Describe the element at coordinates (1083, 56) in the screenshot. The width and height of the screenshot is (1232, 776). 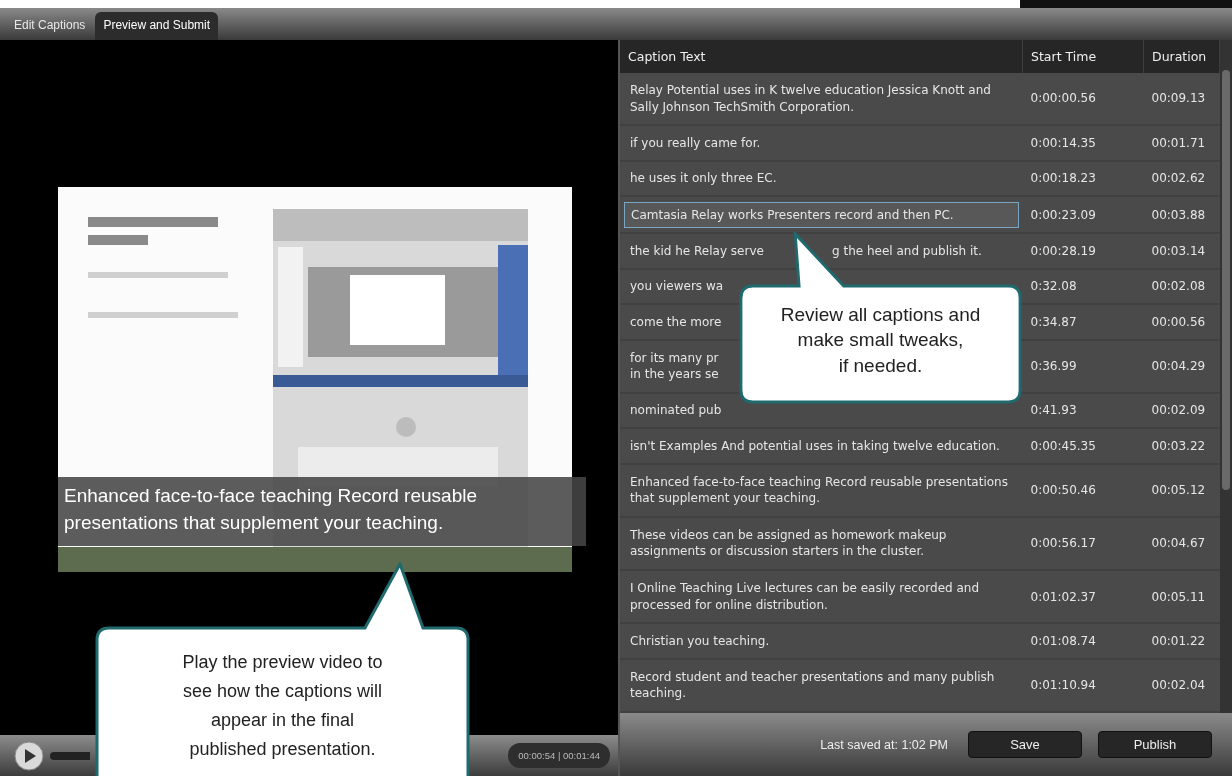
I see `column-header: Start Time` at that location.